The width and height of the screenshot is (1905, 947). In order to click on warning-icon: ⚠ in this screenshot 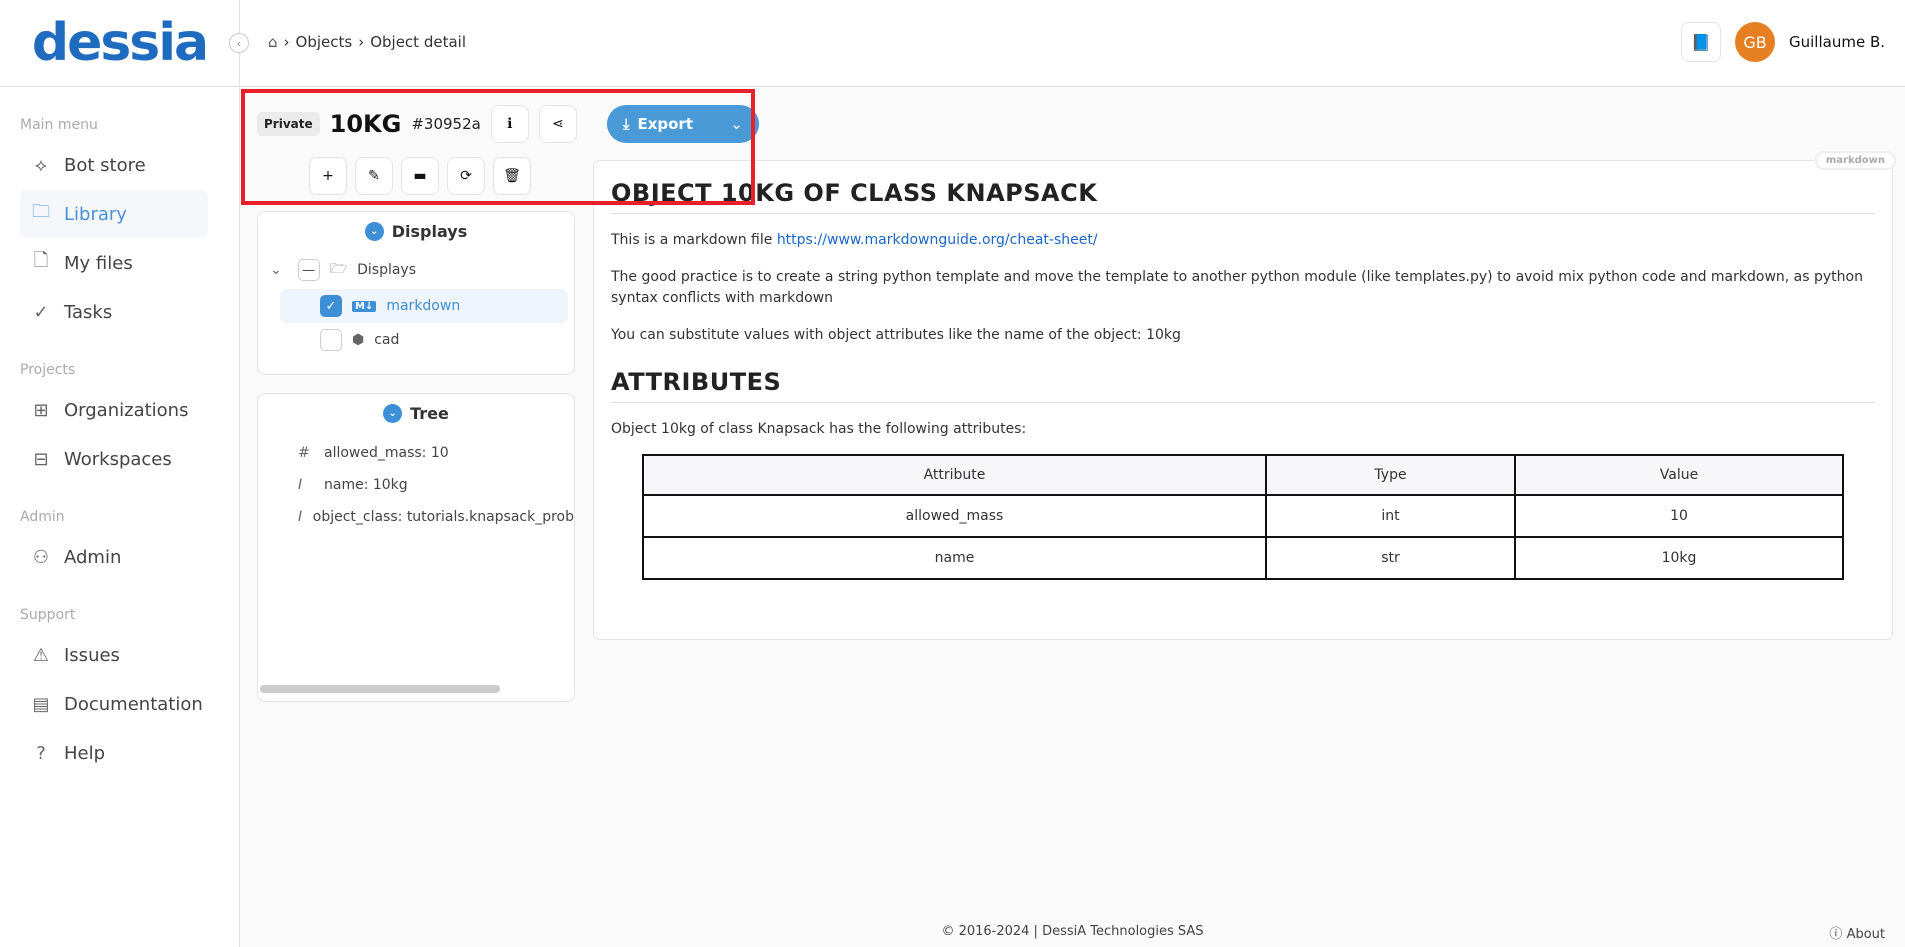, I will do `click(41, 655)`.